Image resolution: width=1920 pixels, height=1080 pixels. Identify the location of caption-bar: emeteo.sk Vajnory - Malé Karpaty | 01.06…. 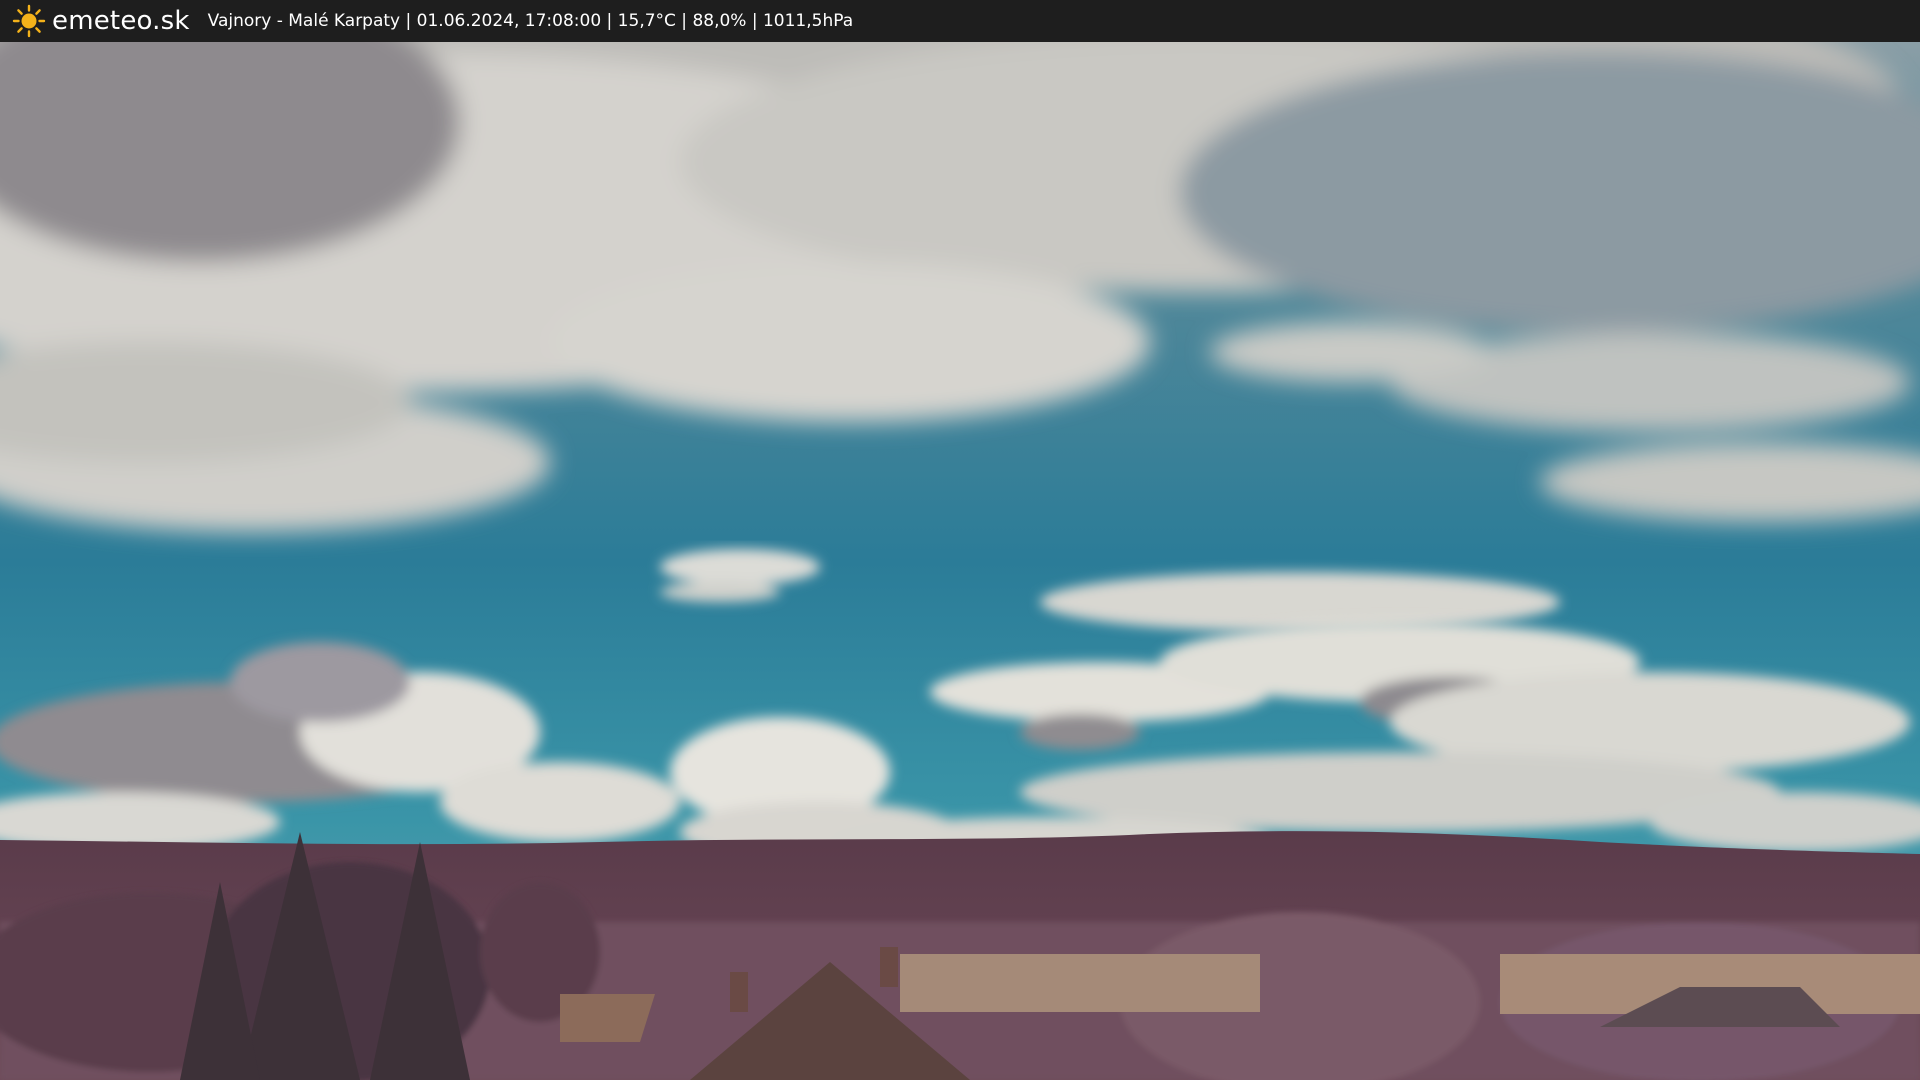
(960, 21).